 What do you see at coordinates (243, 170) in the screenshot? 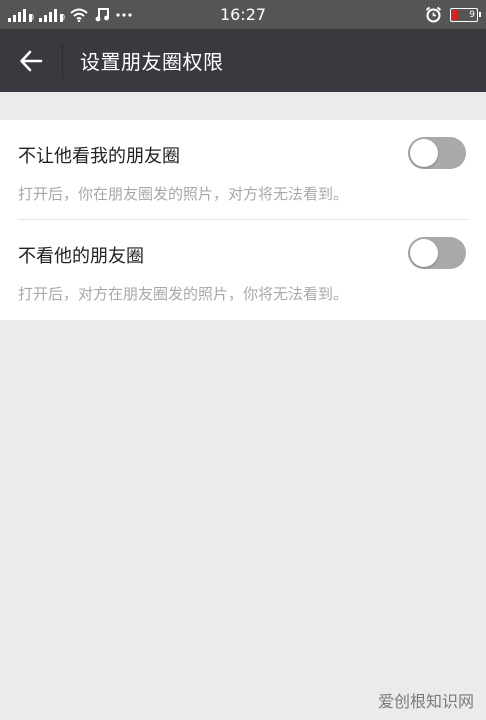
I see `setting-row-hide-my-moments: 不让他看我的朋友圈 打开后，你在朋友圈发的照片，对方将无法看到。` at bounding box center [243, 170].